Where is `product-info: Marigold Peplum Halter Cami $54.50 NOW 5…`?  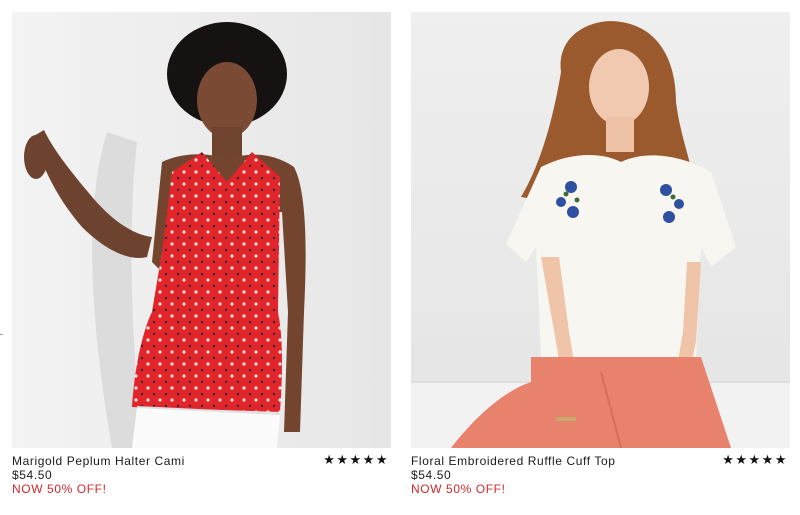
product-info: Marigold Peplum Halter Cami $54.50 NOW 5… is located at coordinates (201, 472).